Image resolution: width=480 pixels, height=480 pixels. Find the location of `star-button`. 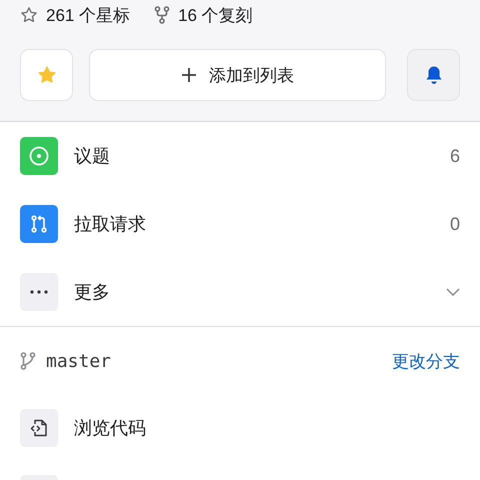

star-button is located at coordinates (46, 75).